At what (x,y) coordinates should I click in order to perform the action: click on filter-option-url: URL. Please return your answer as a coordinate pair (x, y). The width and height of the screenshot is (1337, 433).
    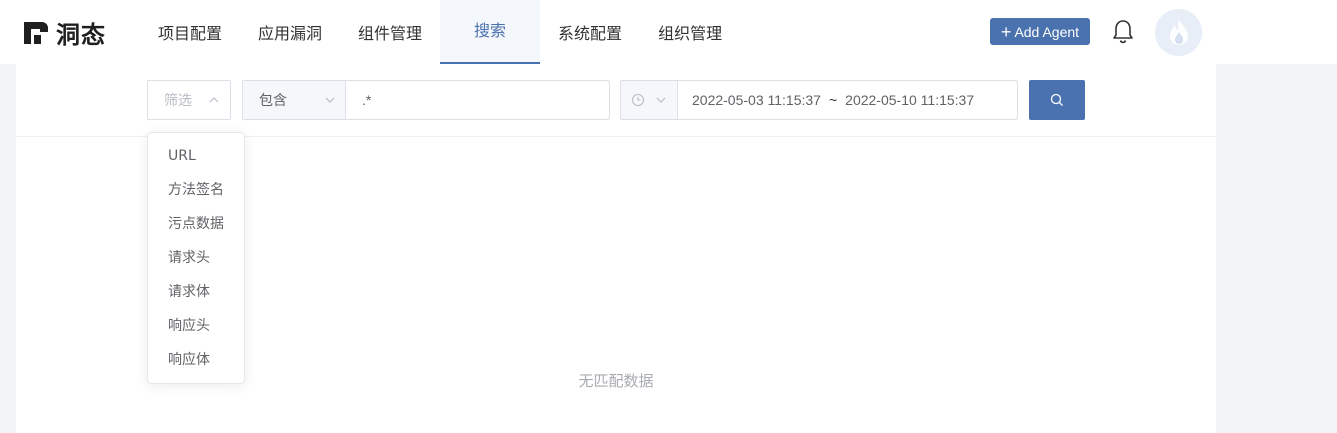
    Looking at the image, I should click on (196, 156).